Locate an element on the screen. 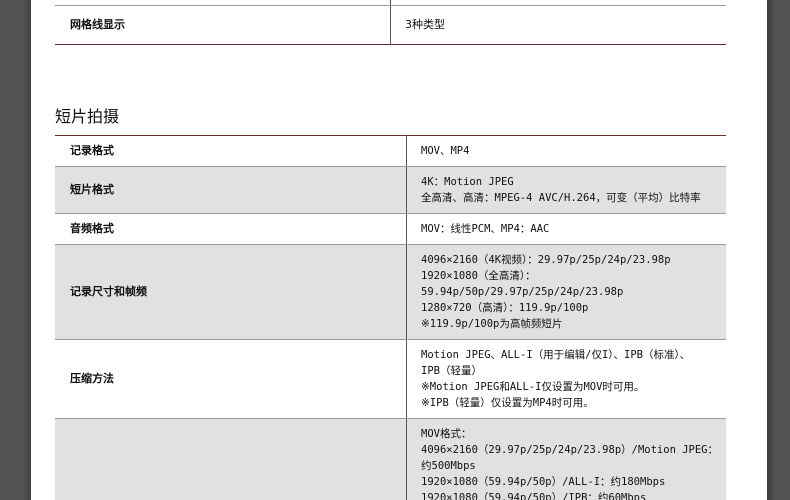  section-title: 短片拍摄 is located at coordinates (87, 116).